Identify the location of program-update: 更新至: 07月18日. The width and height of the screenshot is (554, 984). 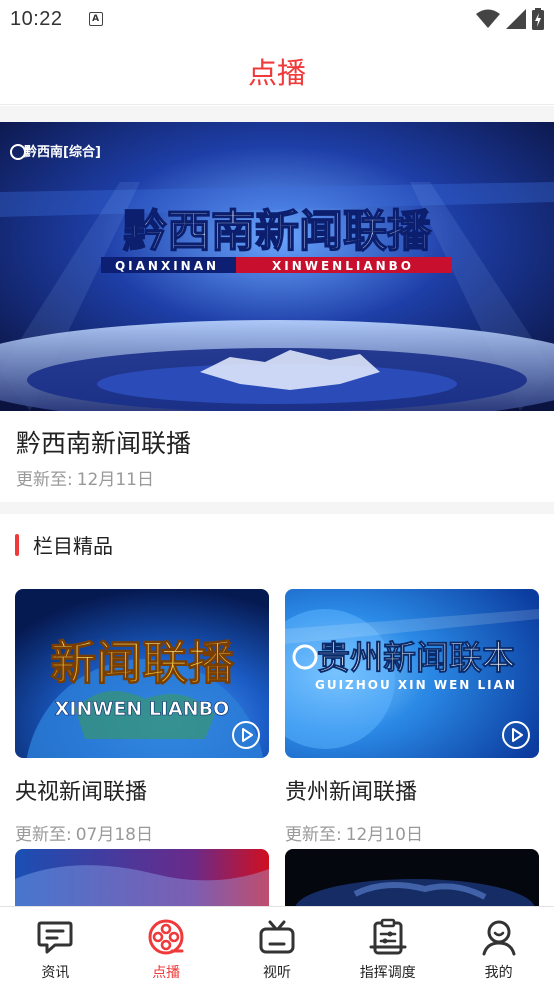
(142, 832).